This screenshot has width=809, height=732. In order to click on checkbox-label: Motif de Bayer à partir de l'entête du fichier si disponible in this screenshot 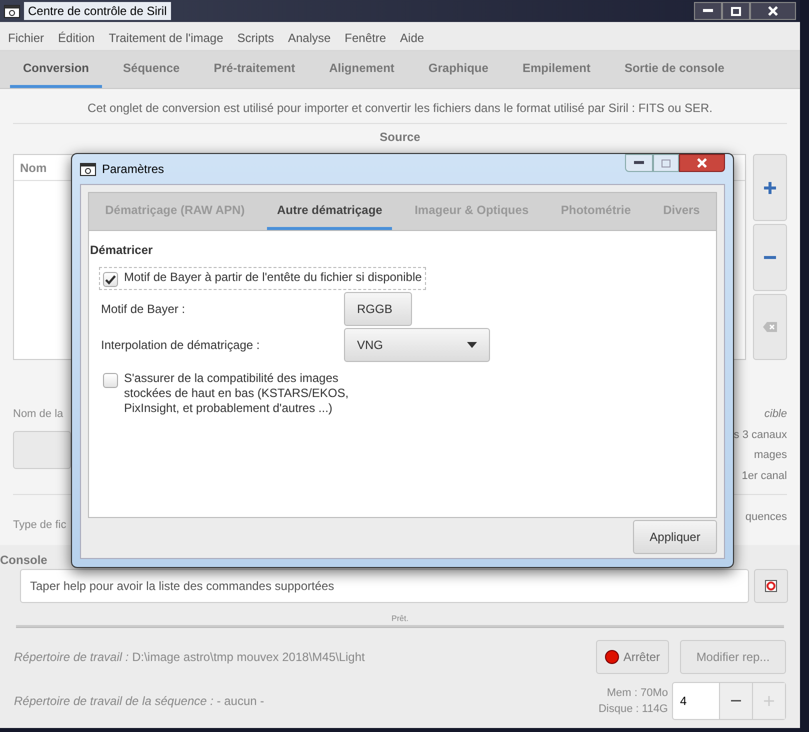, I will do `click(273, 277)`.